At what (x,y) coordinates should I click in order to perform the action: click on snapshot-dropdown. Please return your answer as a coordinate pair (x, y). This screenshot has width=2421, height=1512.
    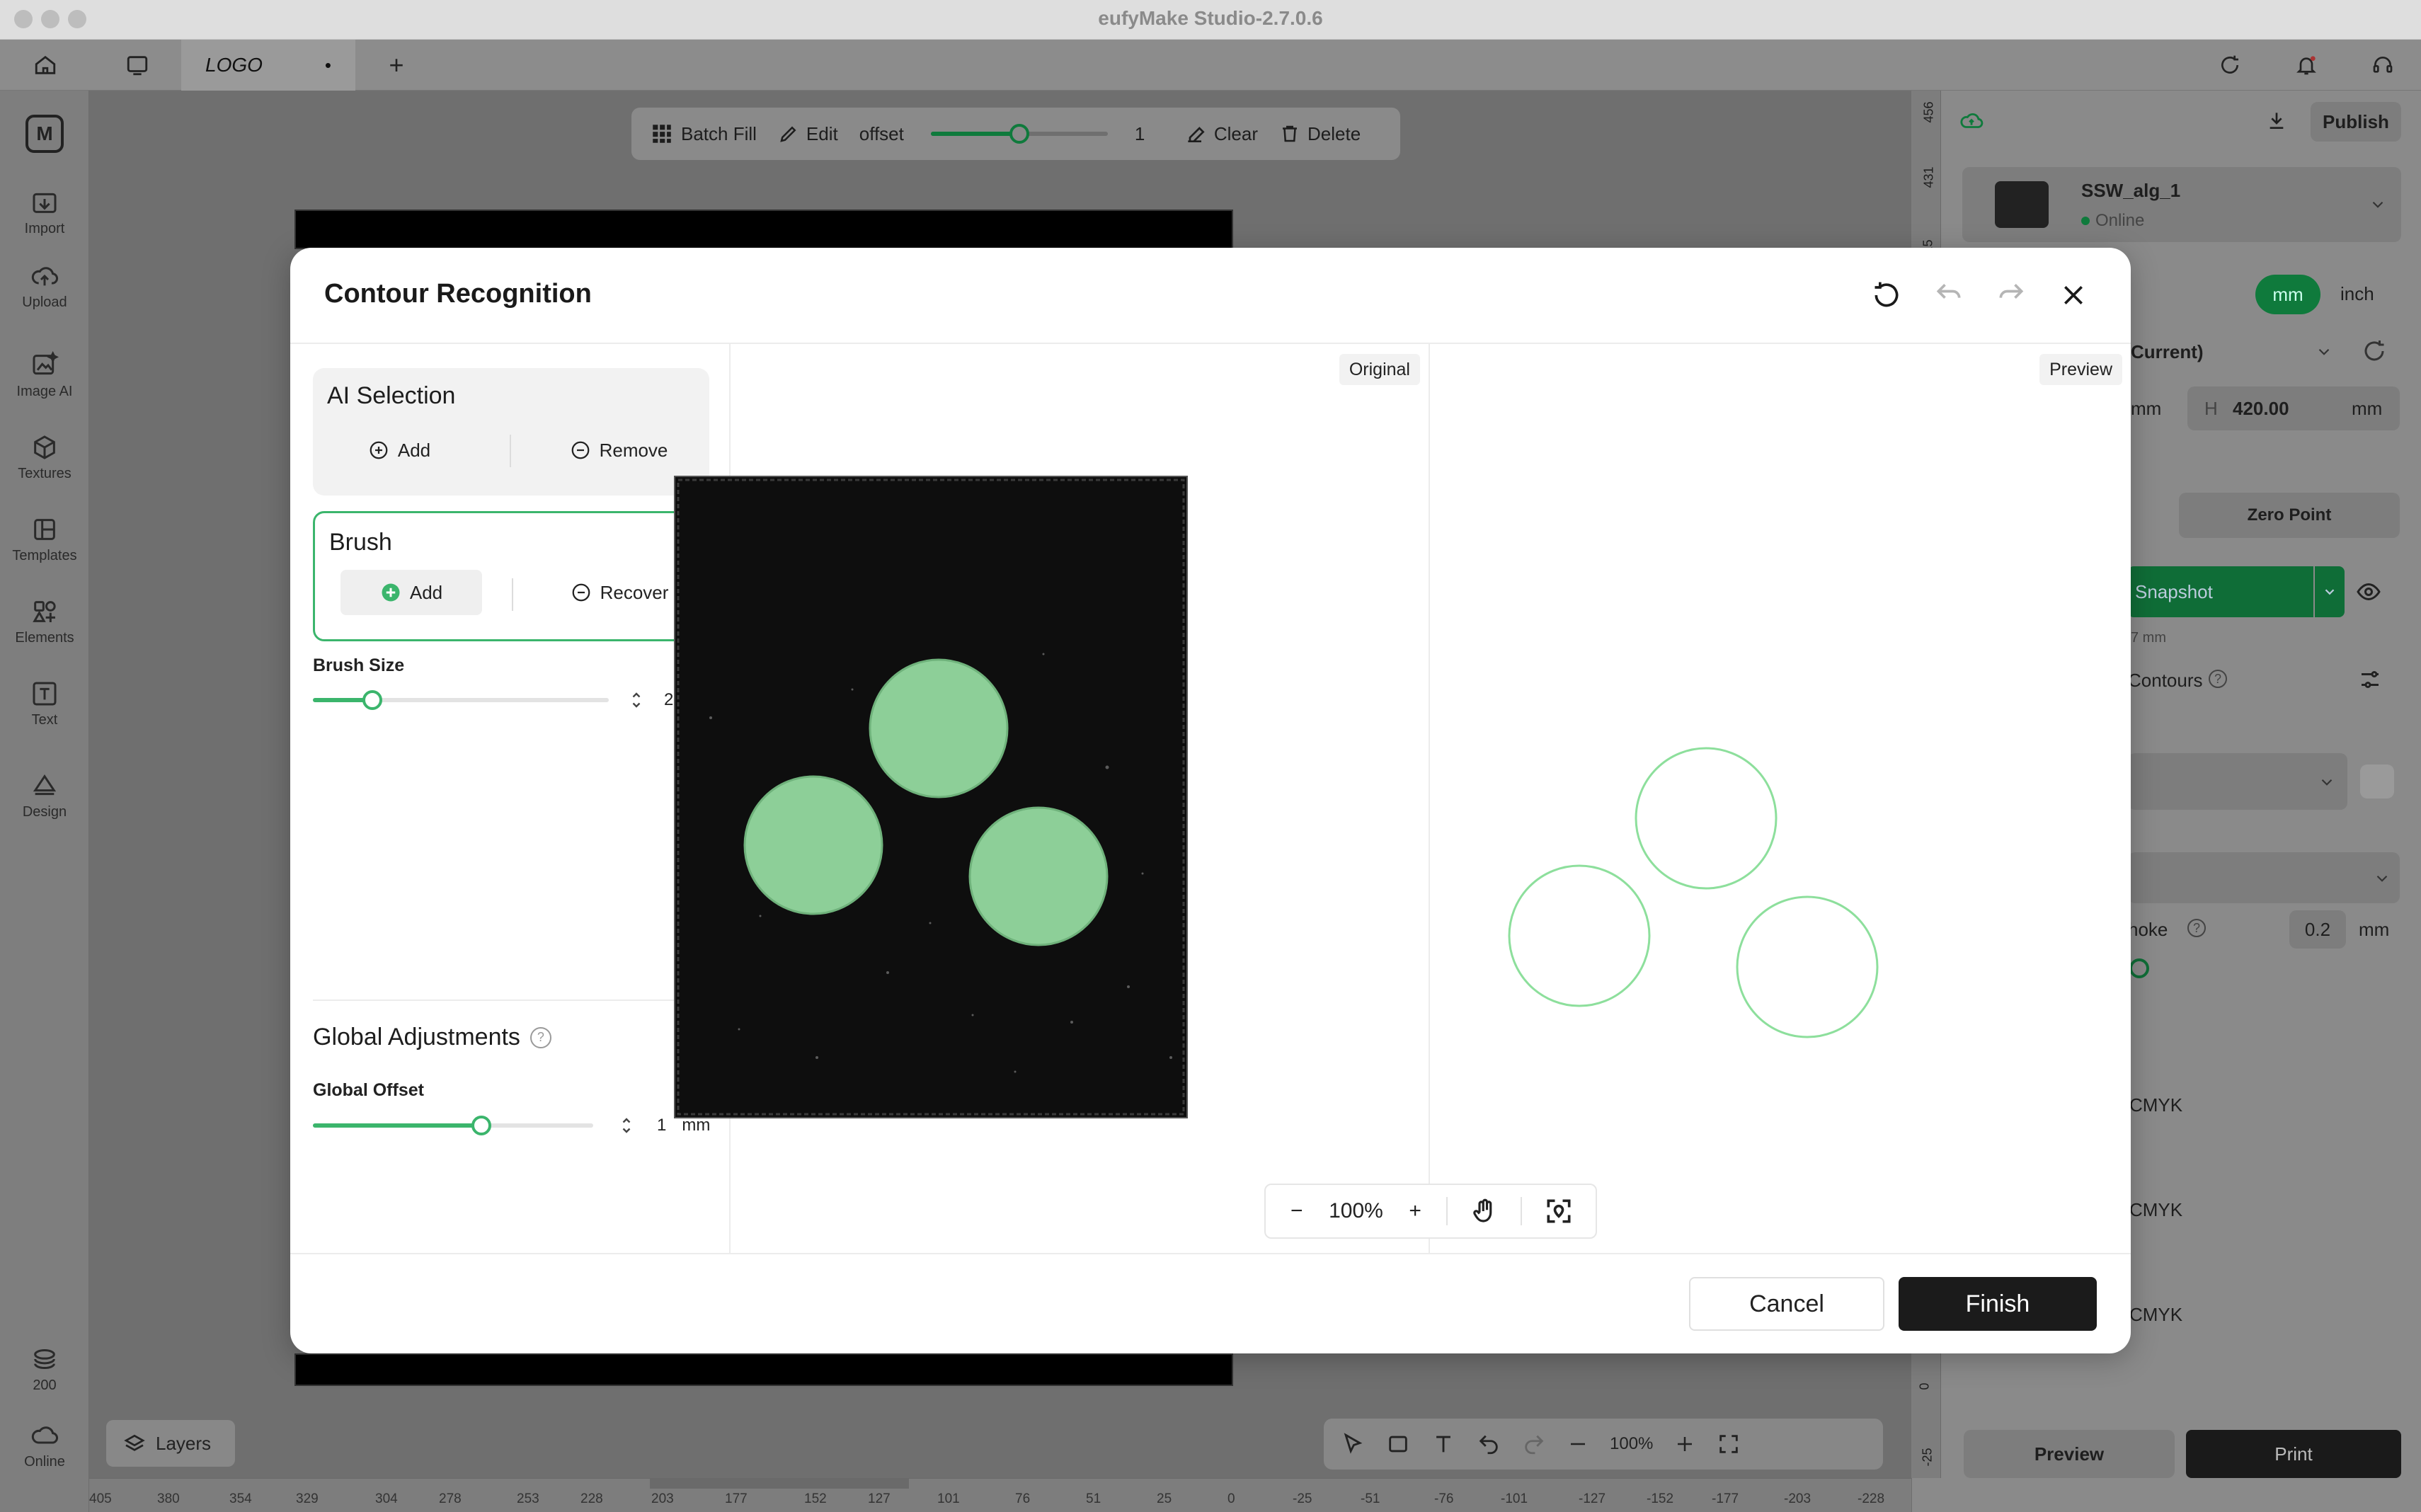
    Looking at the image, I should click on (2330, 591).